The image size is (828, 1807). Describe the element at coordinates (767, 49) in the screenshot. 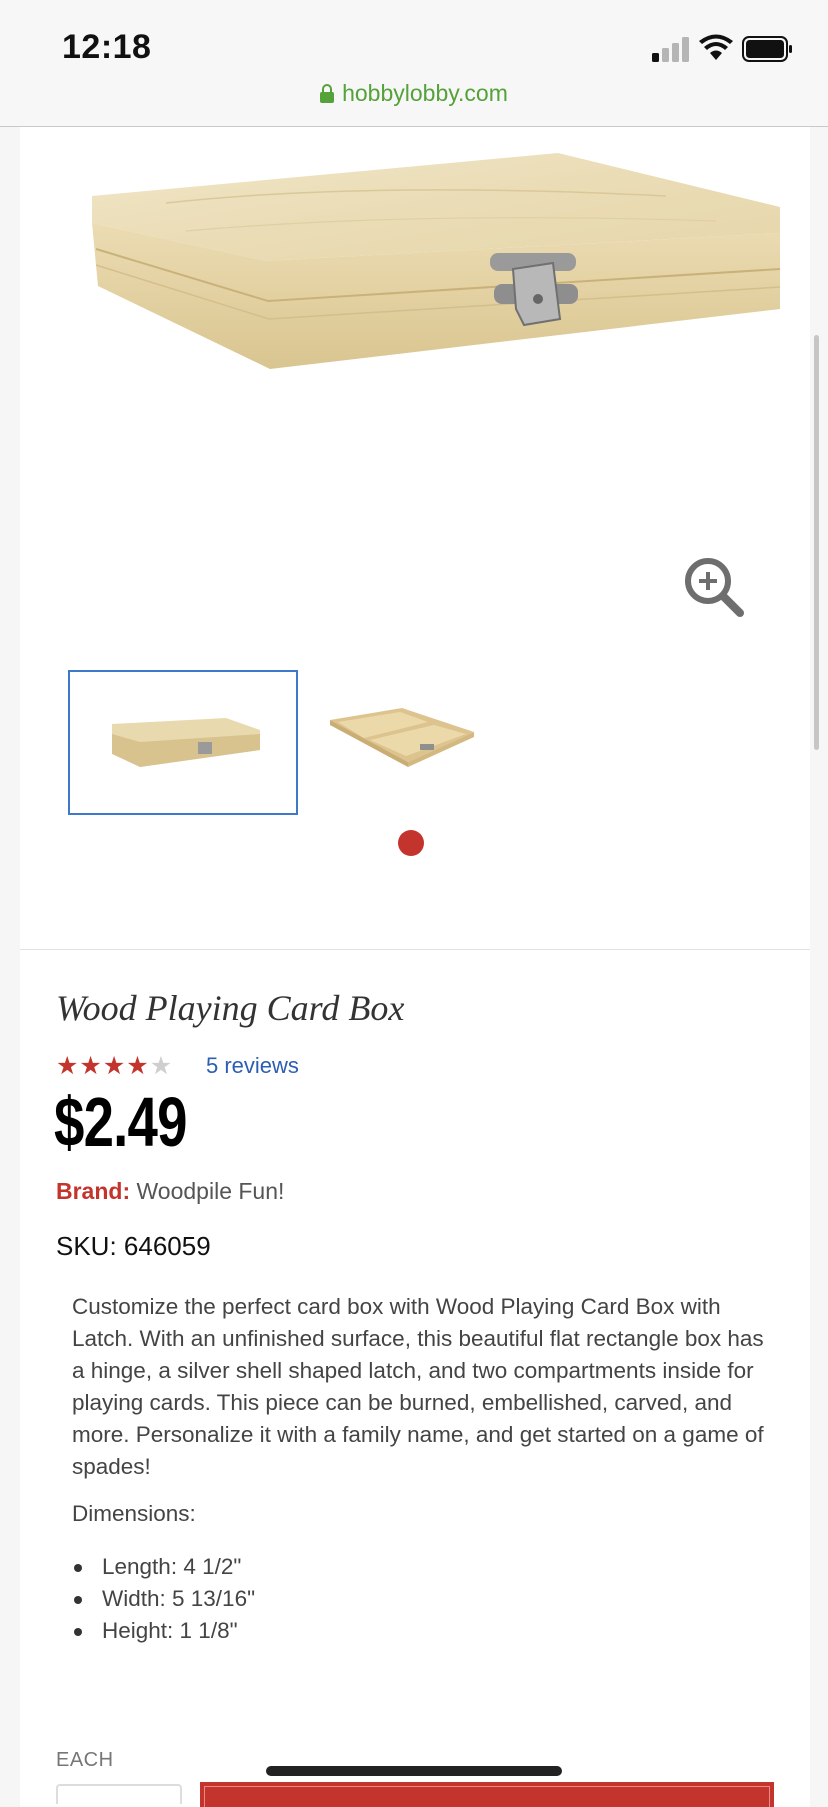

I see `battery-icon` at that location.